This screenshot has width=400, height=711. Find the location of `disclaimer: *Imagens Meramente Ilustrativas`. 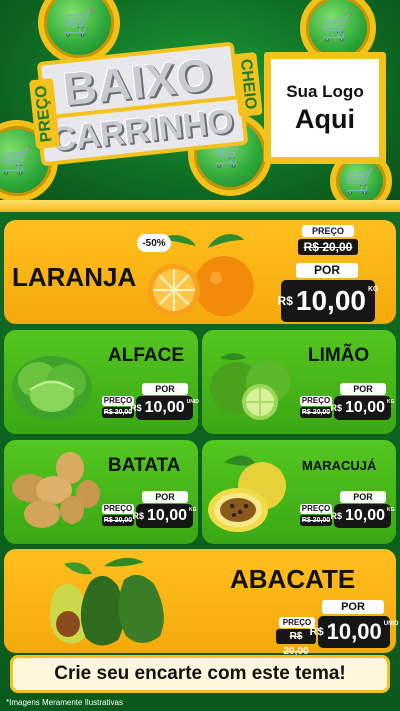

disclaimer: *Imagens Meramente Ilustrativas is located at coordinates (64, 702).